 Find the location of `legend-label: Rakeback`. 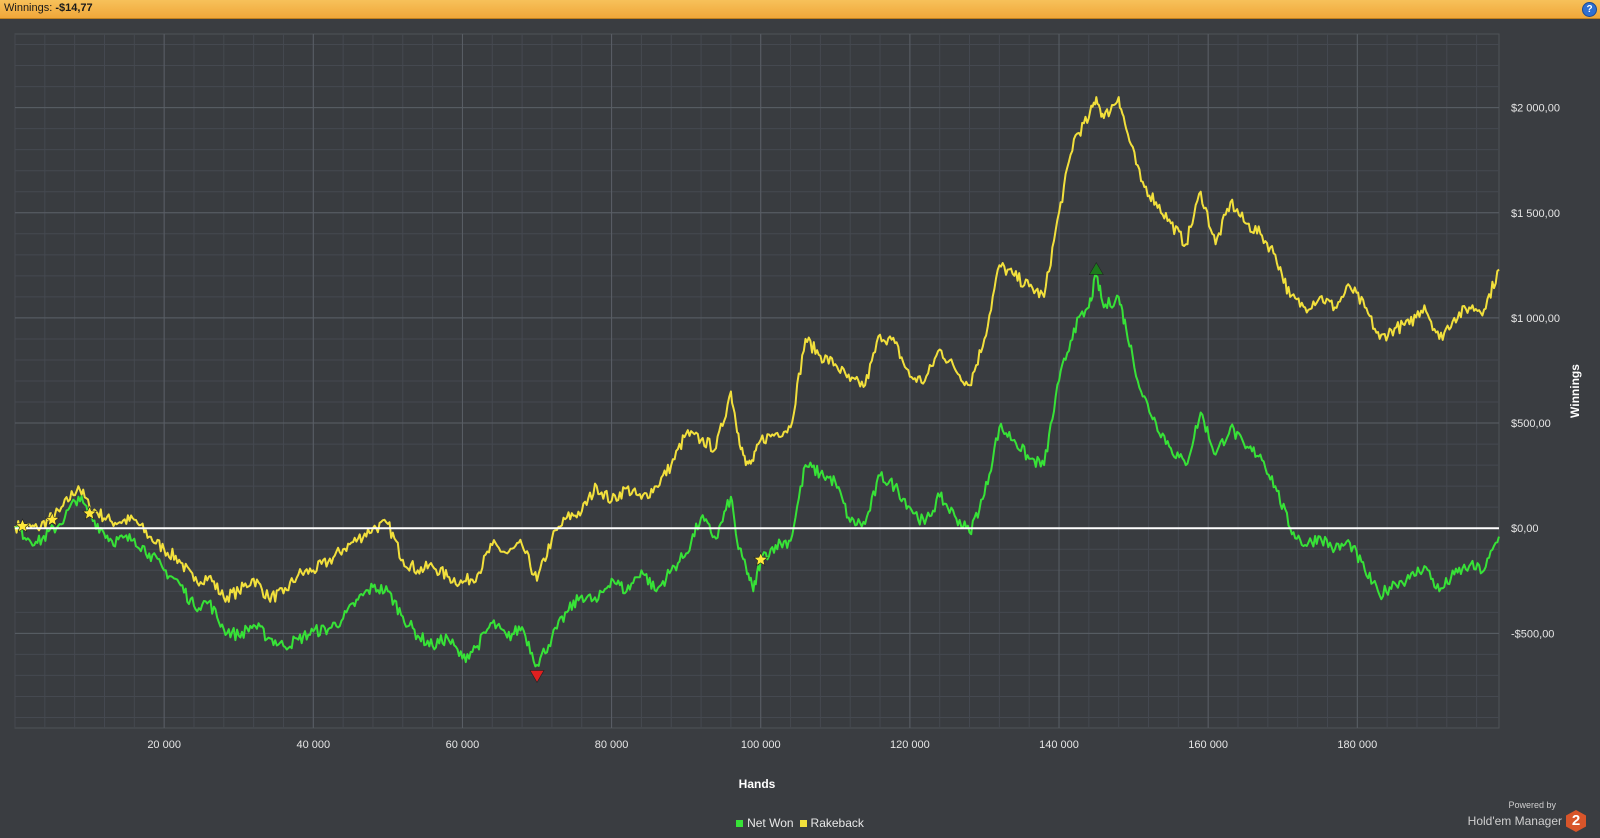

legend-label: Rakeback is located at coordinates (837, 823).